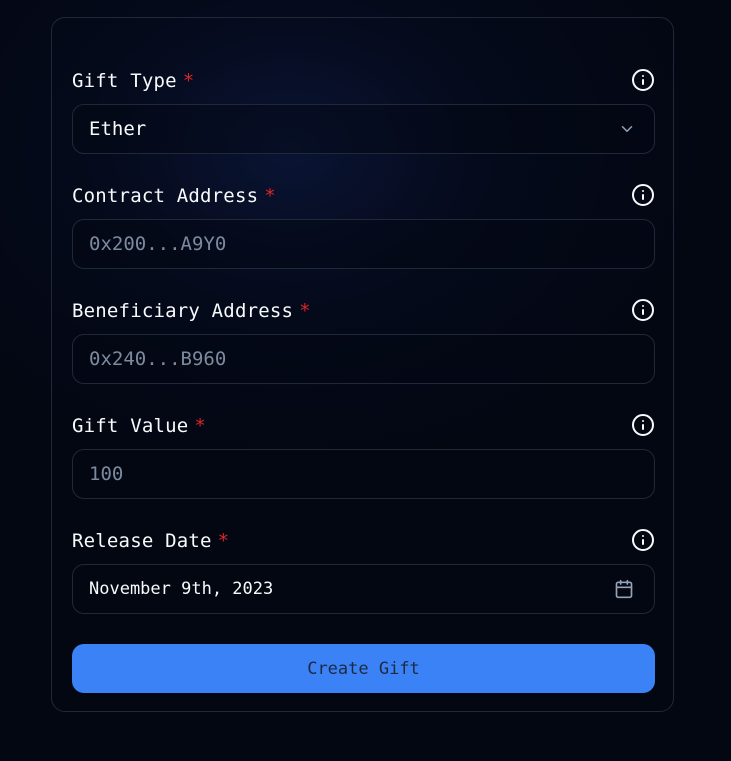 Image resolution: width=731 pixels, height=761 pixels. I want to click on contract-address-input: 0x200...A9Y0, so click(363, 244).